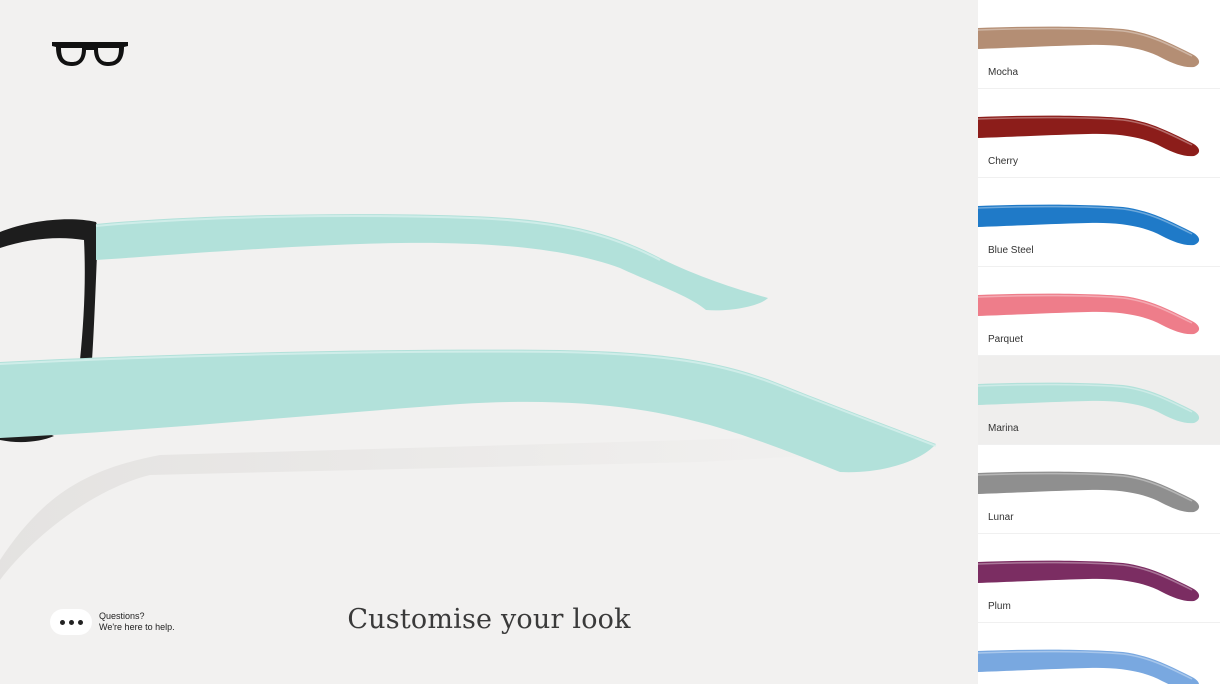 This screenshot has width=1220, height=684. What do you see at coordinates (90, 54) in the screenshot?
I see `glasses-icon` at bounding box center [90, 54].